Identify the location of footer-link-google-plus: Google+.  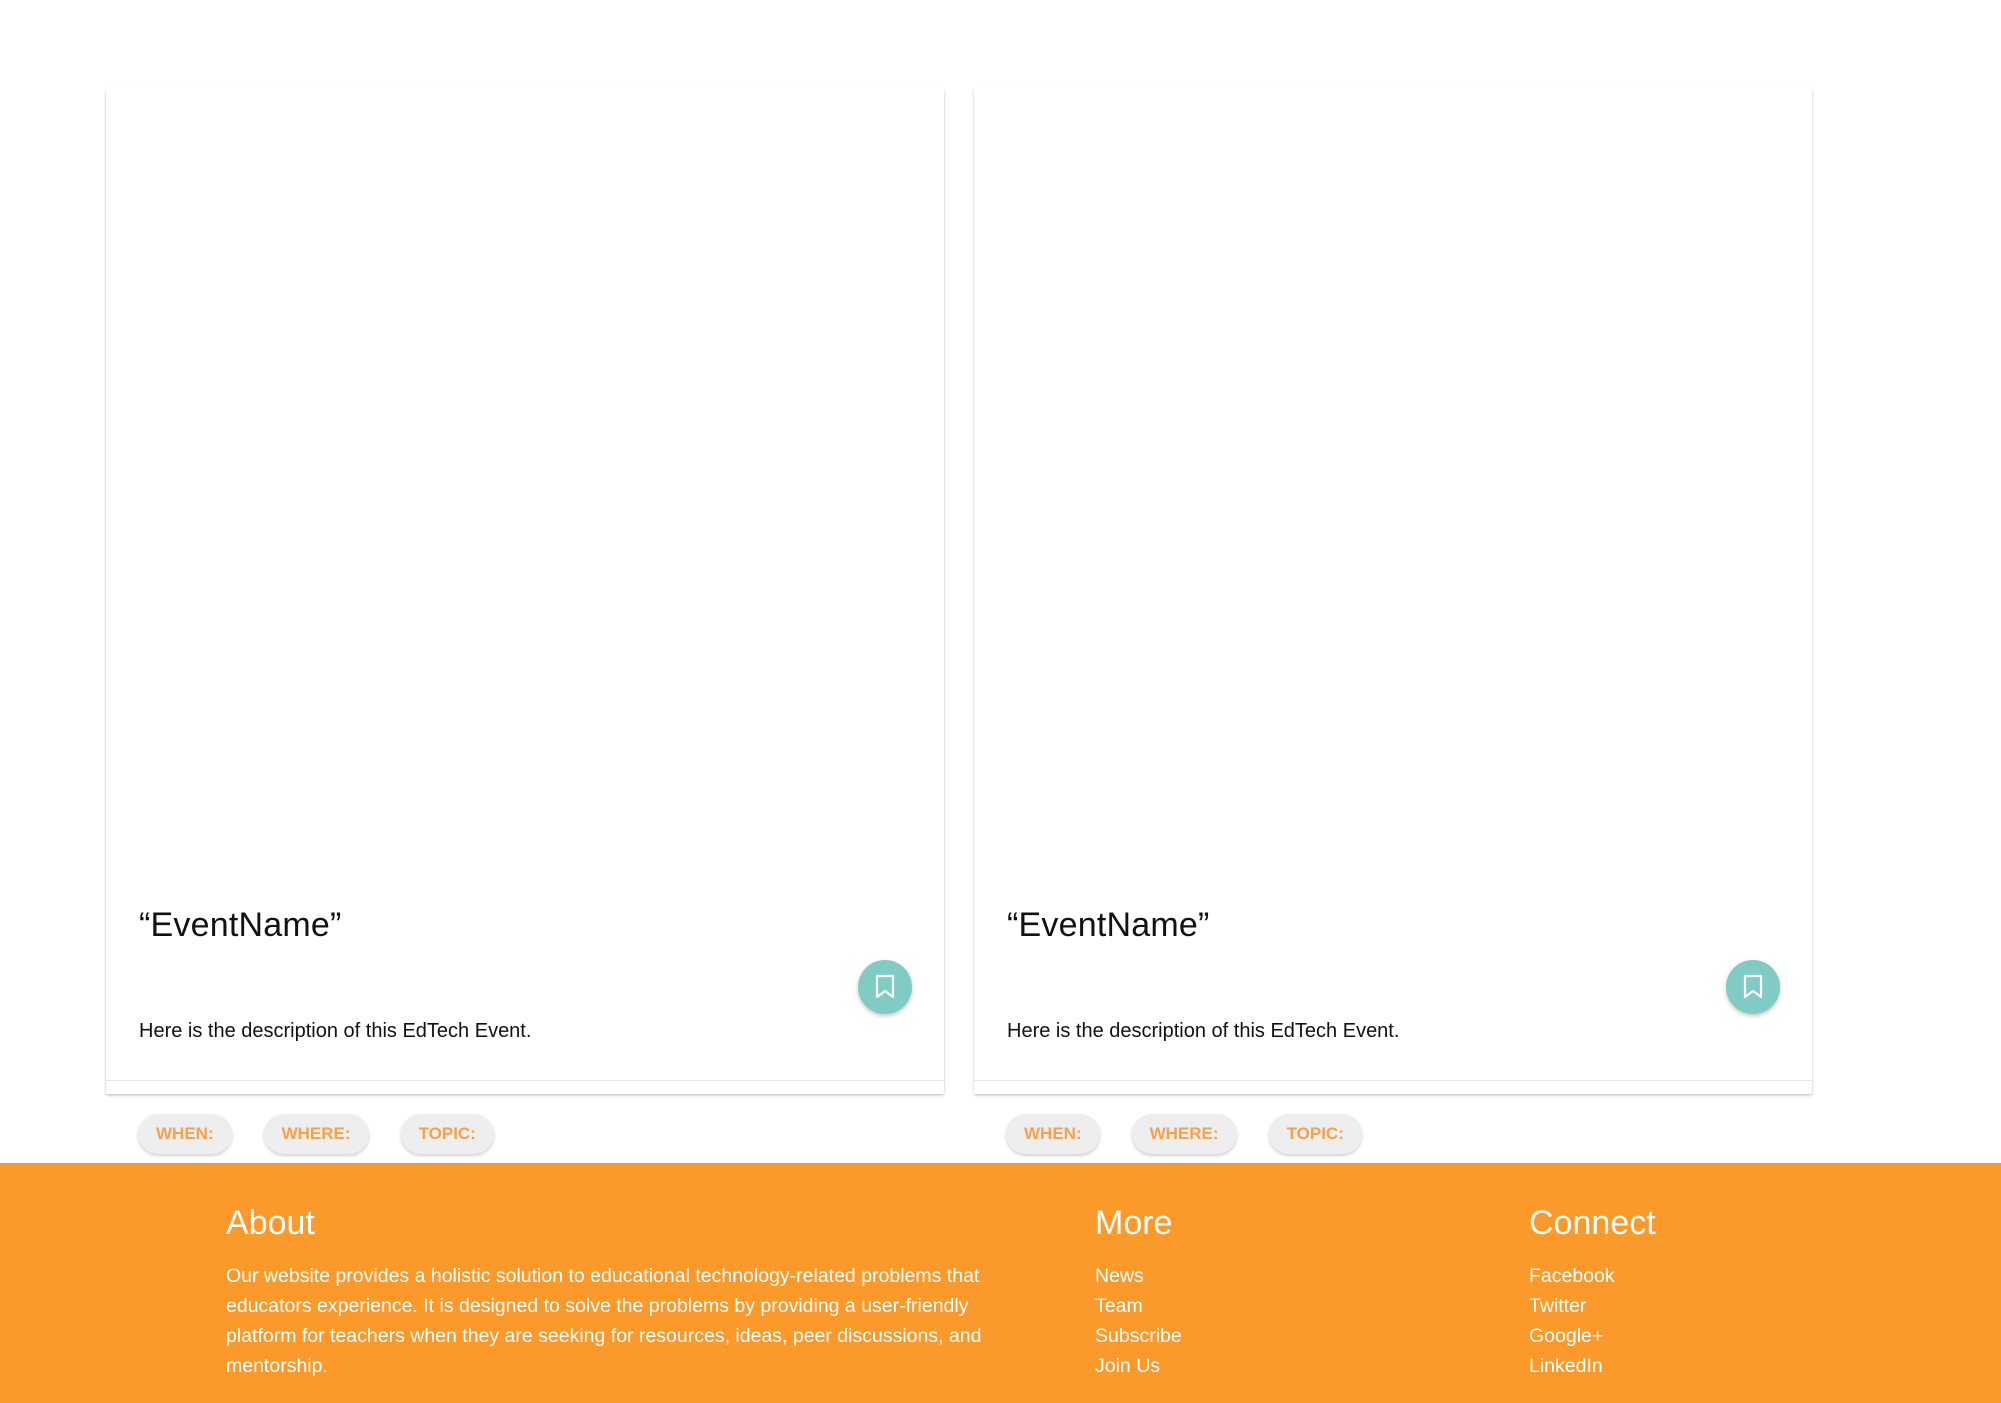
(1592, 1336).